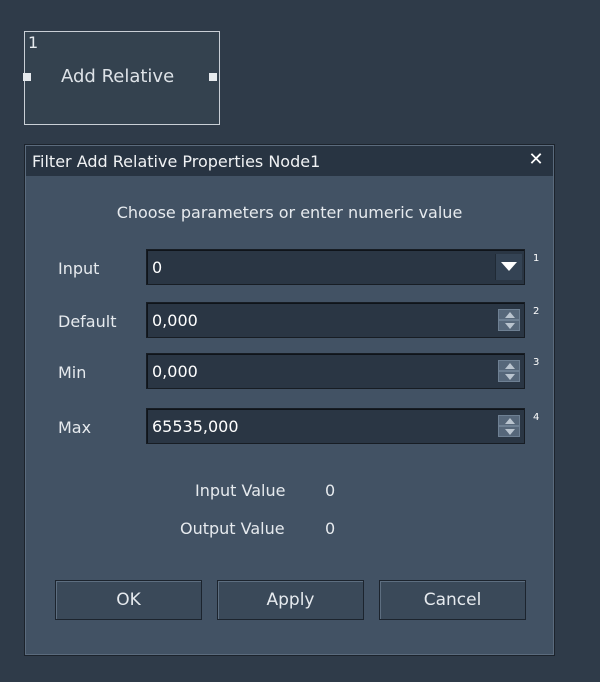  I want to click on cancel-button: Cancel, so click(452, 600).